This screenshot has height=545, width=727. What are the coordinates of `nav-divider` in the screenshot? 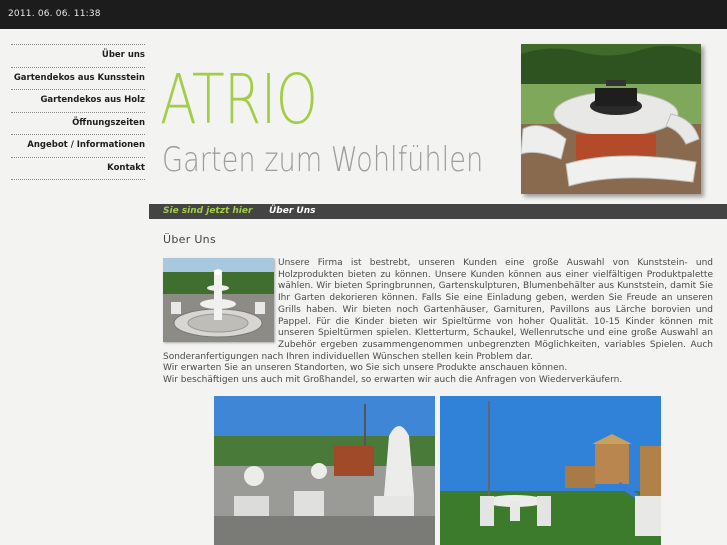 It's located at (78, 180).